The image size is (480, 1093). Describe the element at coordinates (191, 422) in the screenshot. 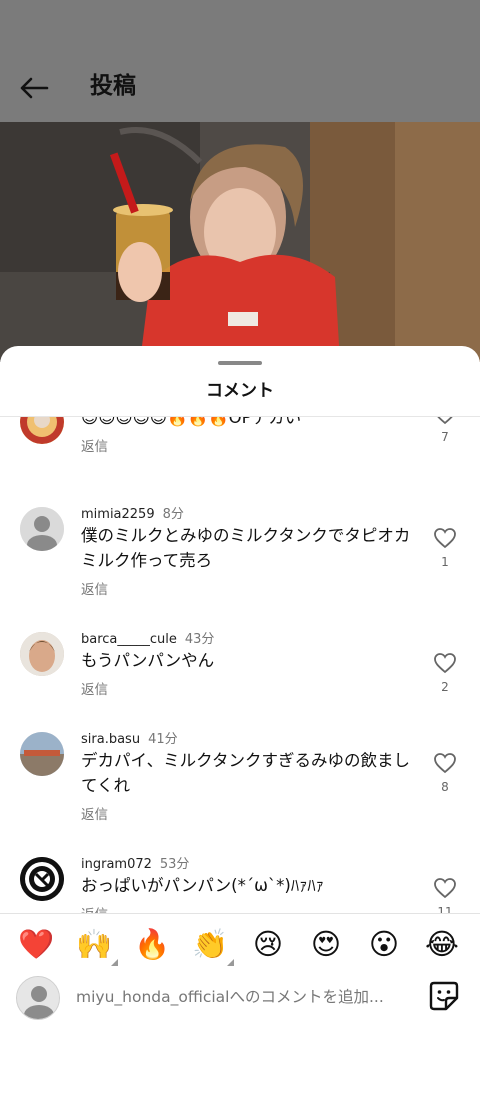

I see `comment-text: 😍😍😍😍😍🔥🔥🔥OPデカい` at that location.